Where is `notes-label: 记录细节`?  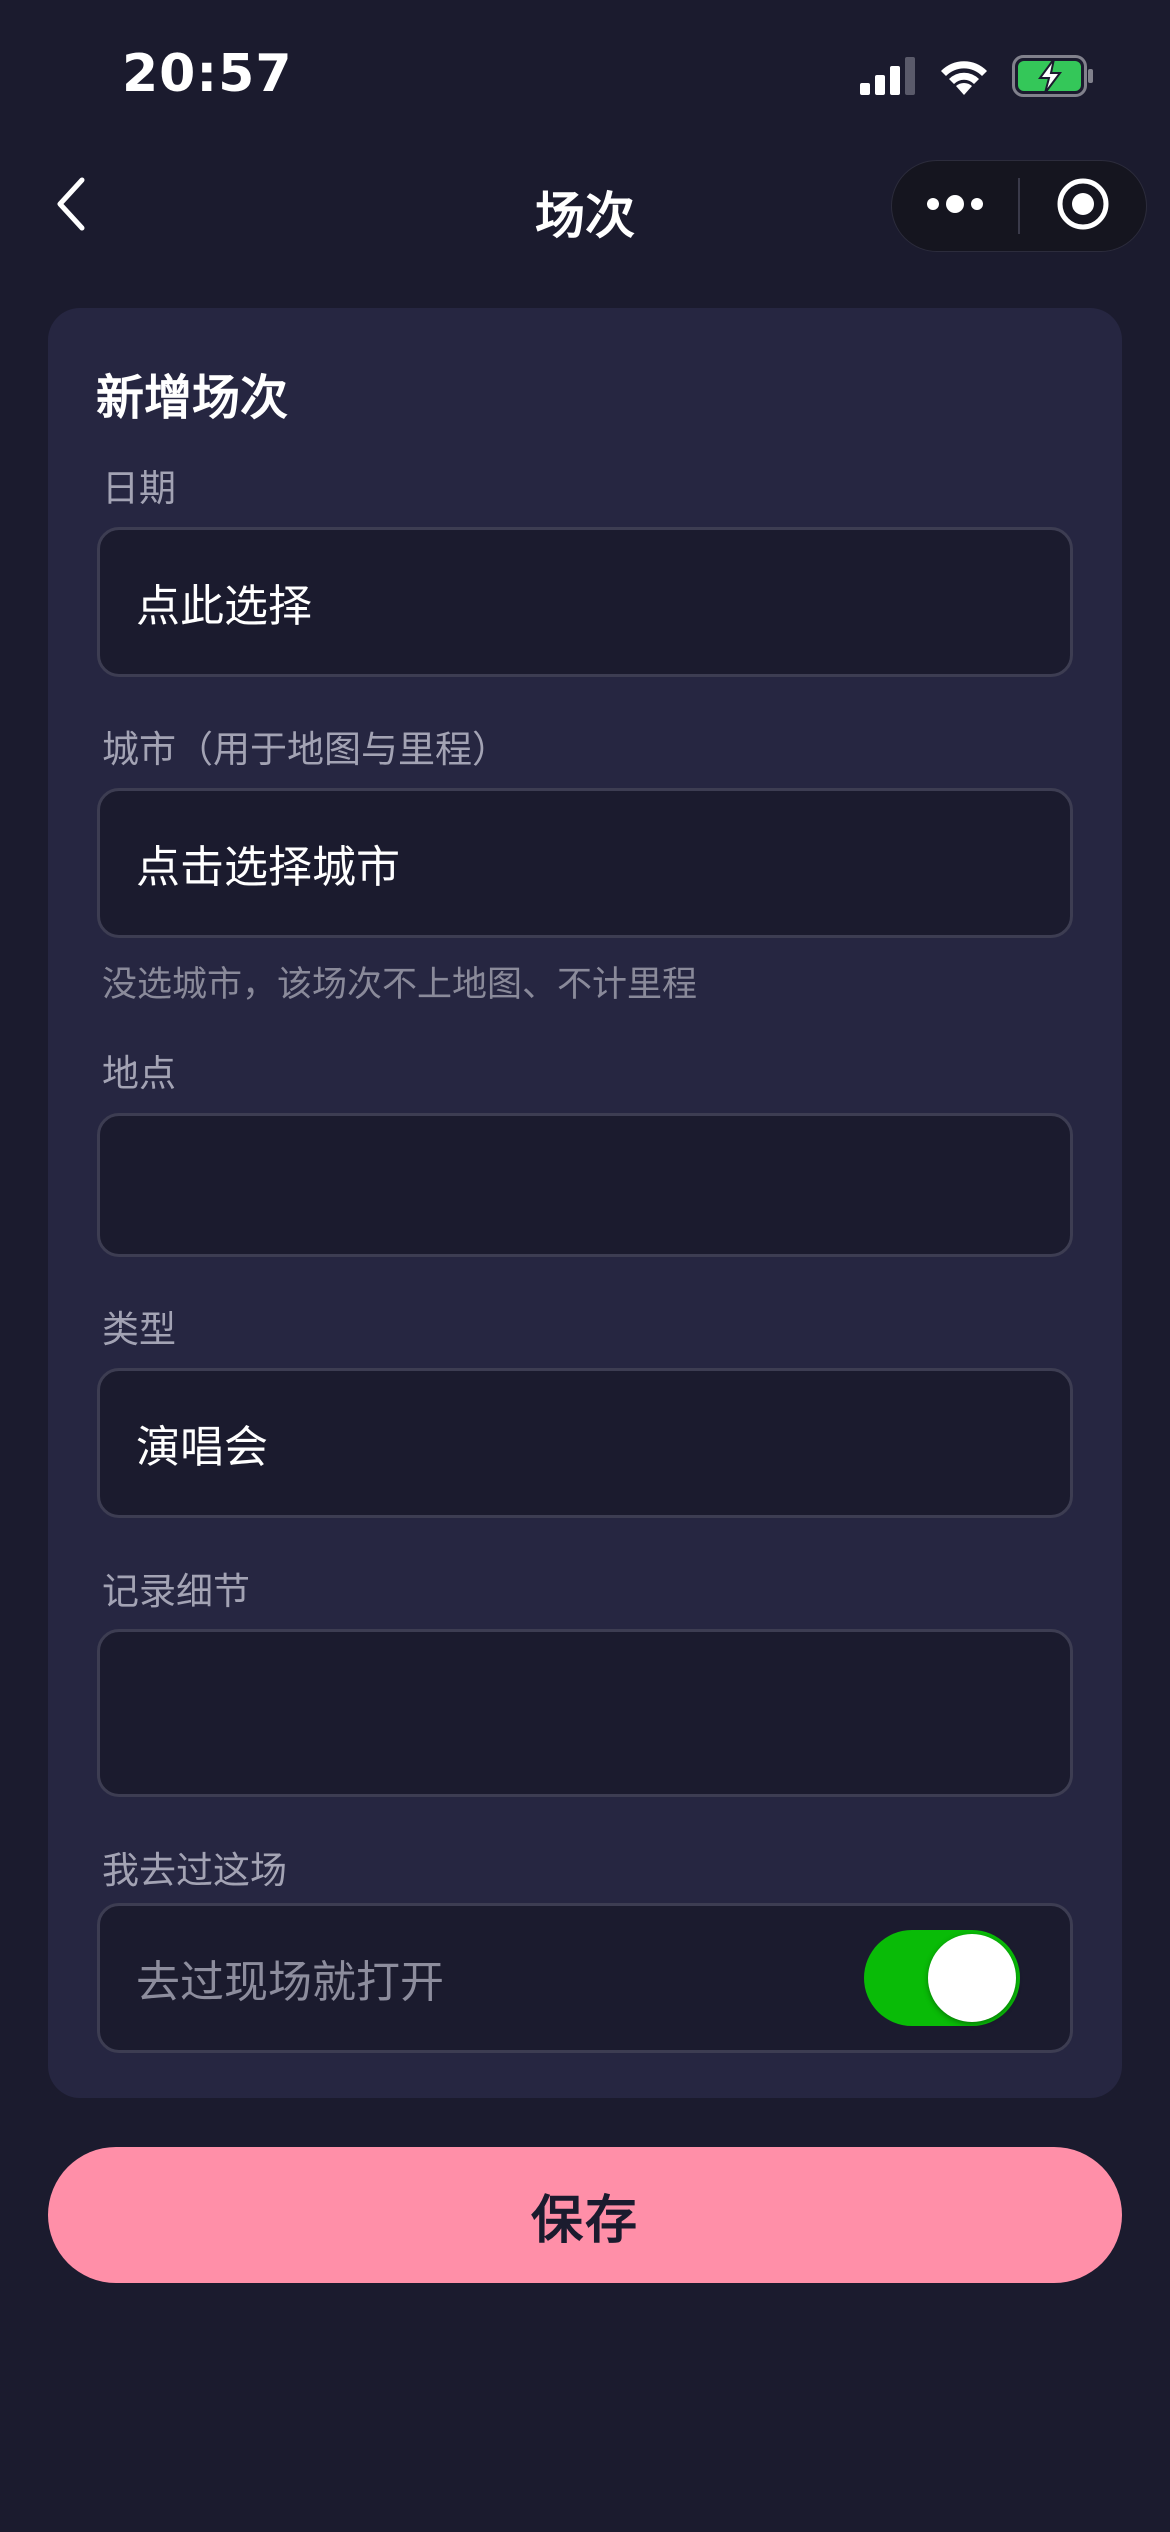 notes-label: 记录细节 is located at coordinates (176, 1591).